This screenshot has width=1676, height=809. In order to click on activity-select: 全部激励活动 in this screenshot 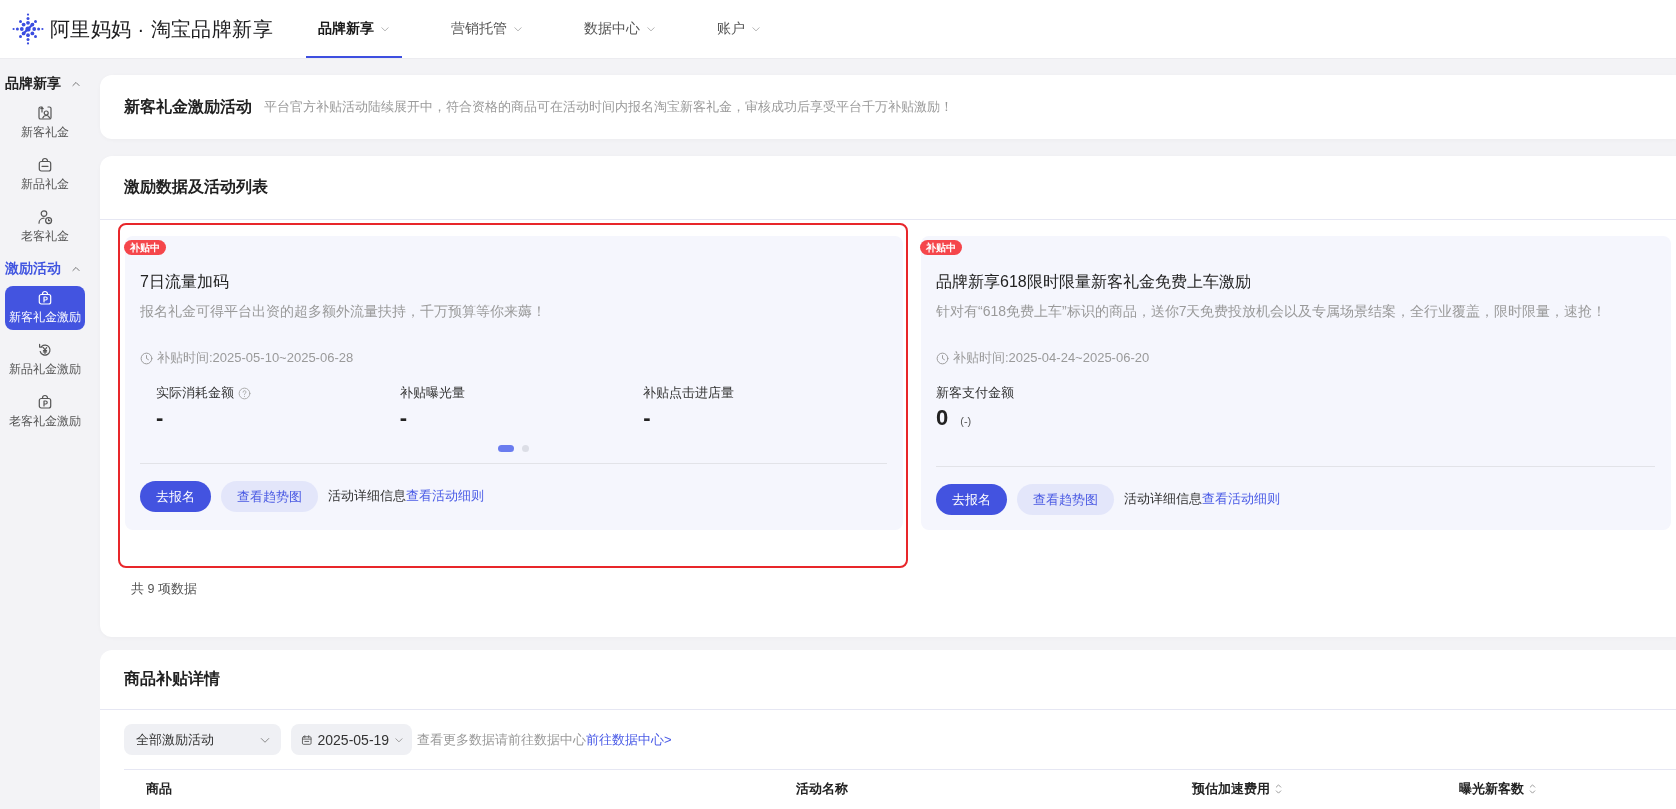, I will do `click(202, 739)`.